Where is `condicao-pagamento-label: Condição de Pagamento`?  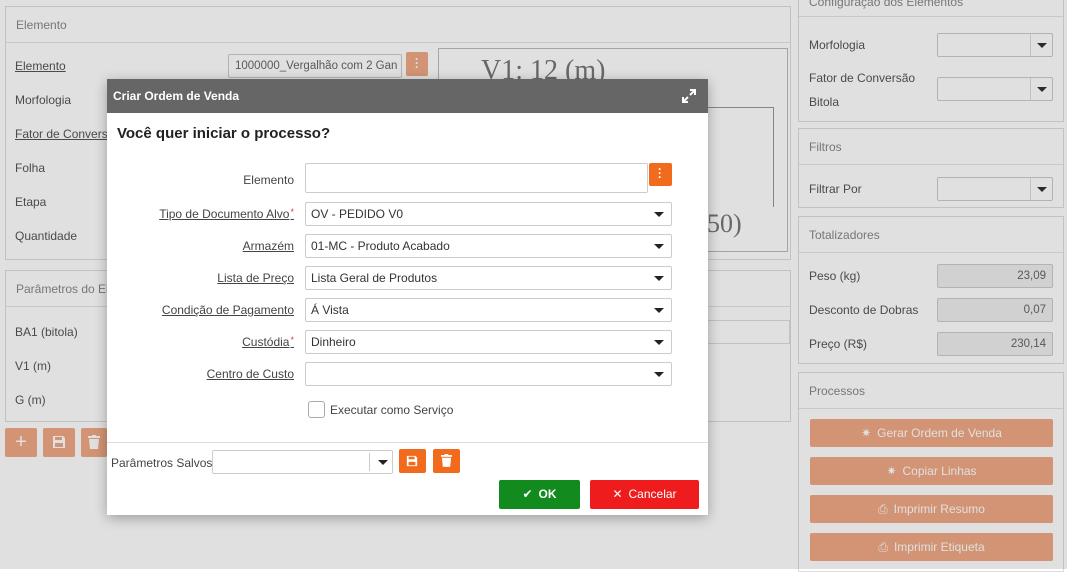
condicao-pagamento-label: Condição de Pagamento is located at coordinates (228, 310).